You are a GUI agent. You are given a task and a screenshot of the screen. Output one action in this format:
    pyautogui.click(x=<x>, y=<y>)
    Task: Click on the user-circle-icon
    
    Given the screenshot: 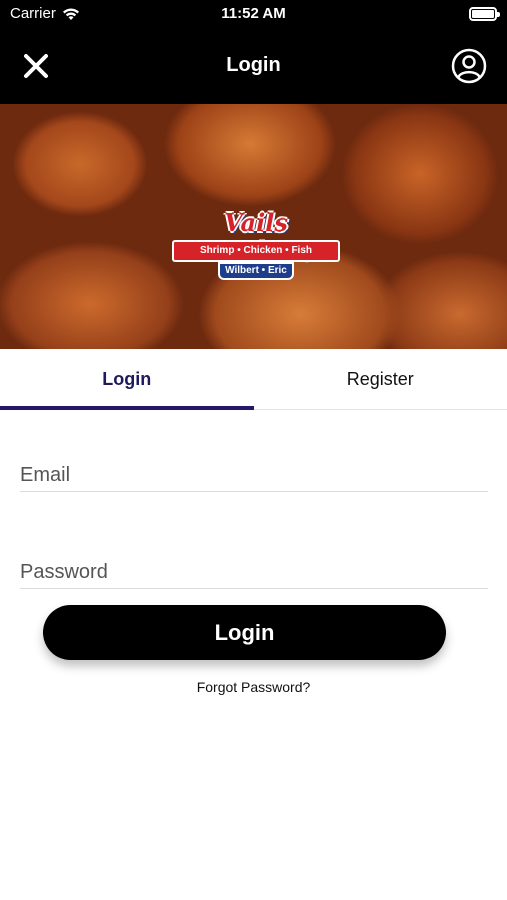 What is the action you would take?
    pyautogui.click(x=469, y=66)
    